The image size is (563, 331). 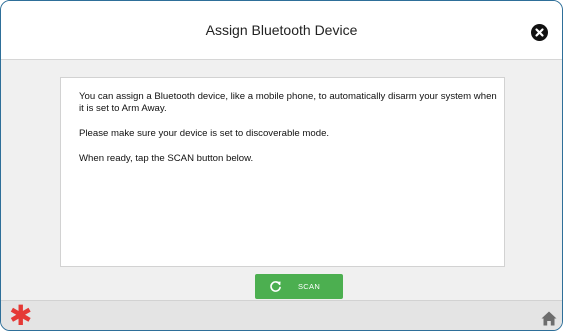 What do you see at coordinates (539, 32) in the screenshot?
I see `close-icon` at bounding box center [539, 32].